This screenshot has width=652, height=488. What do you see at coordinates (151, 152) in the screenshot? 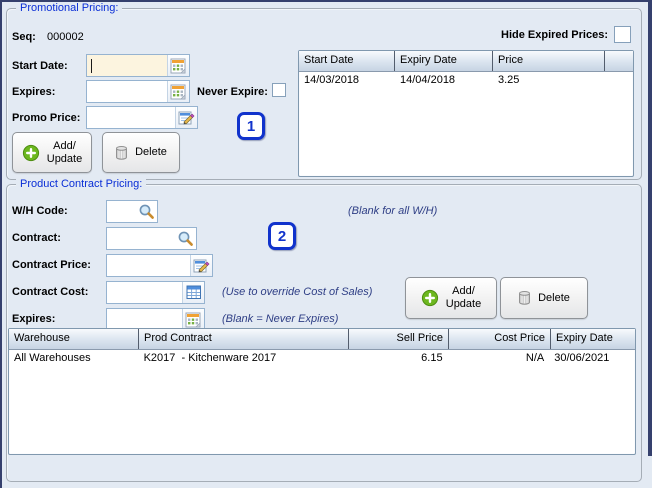
I see `promo-delete-label: Delete` at bounding box center [151, 152].